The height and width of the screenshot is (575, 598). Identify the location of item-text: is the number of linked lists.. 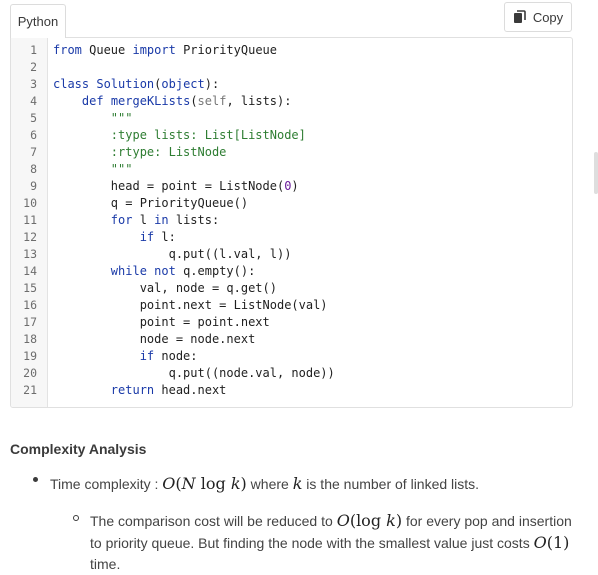
(391, 484).